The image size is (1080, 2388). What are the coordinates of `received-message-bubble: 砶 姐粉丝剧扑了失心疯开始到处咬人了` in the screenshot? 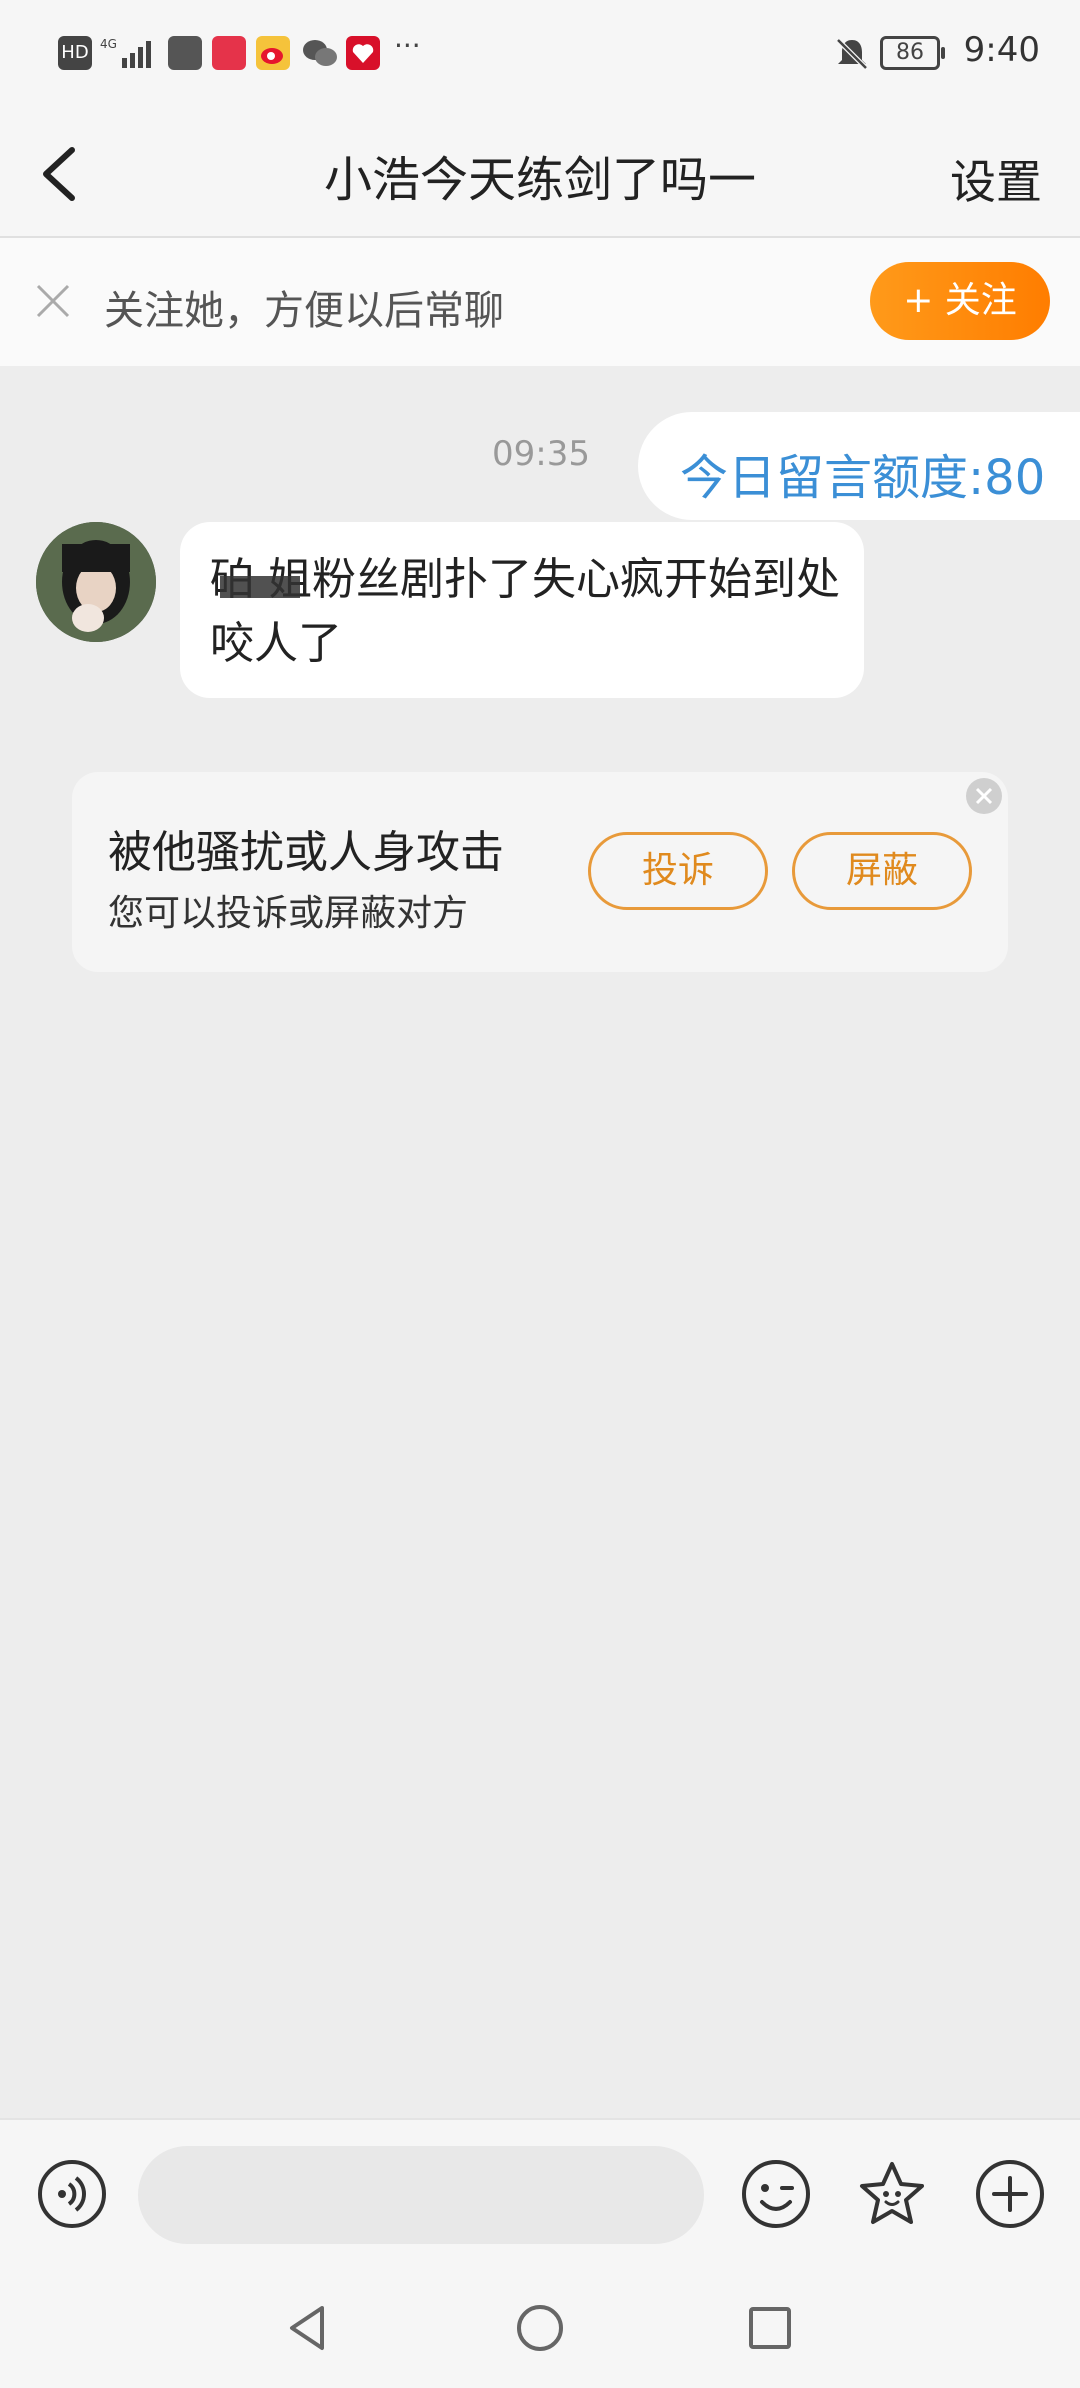 It's located at (522, 610).